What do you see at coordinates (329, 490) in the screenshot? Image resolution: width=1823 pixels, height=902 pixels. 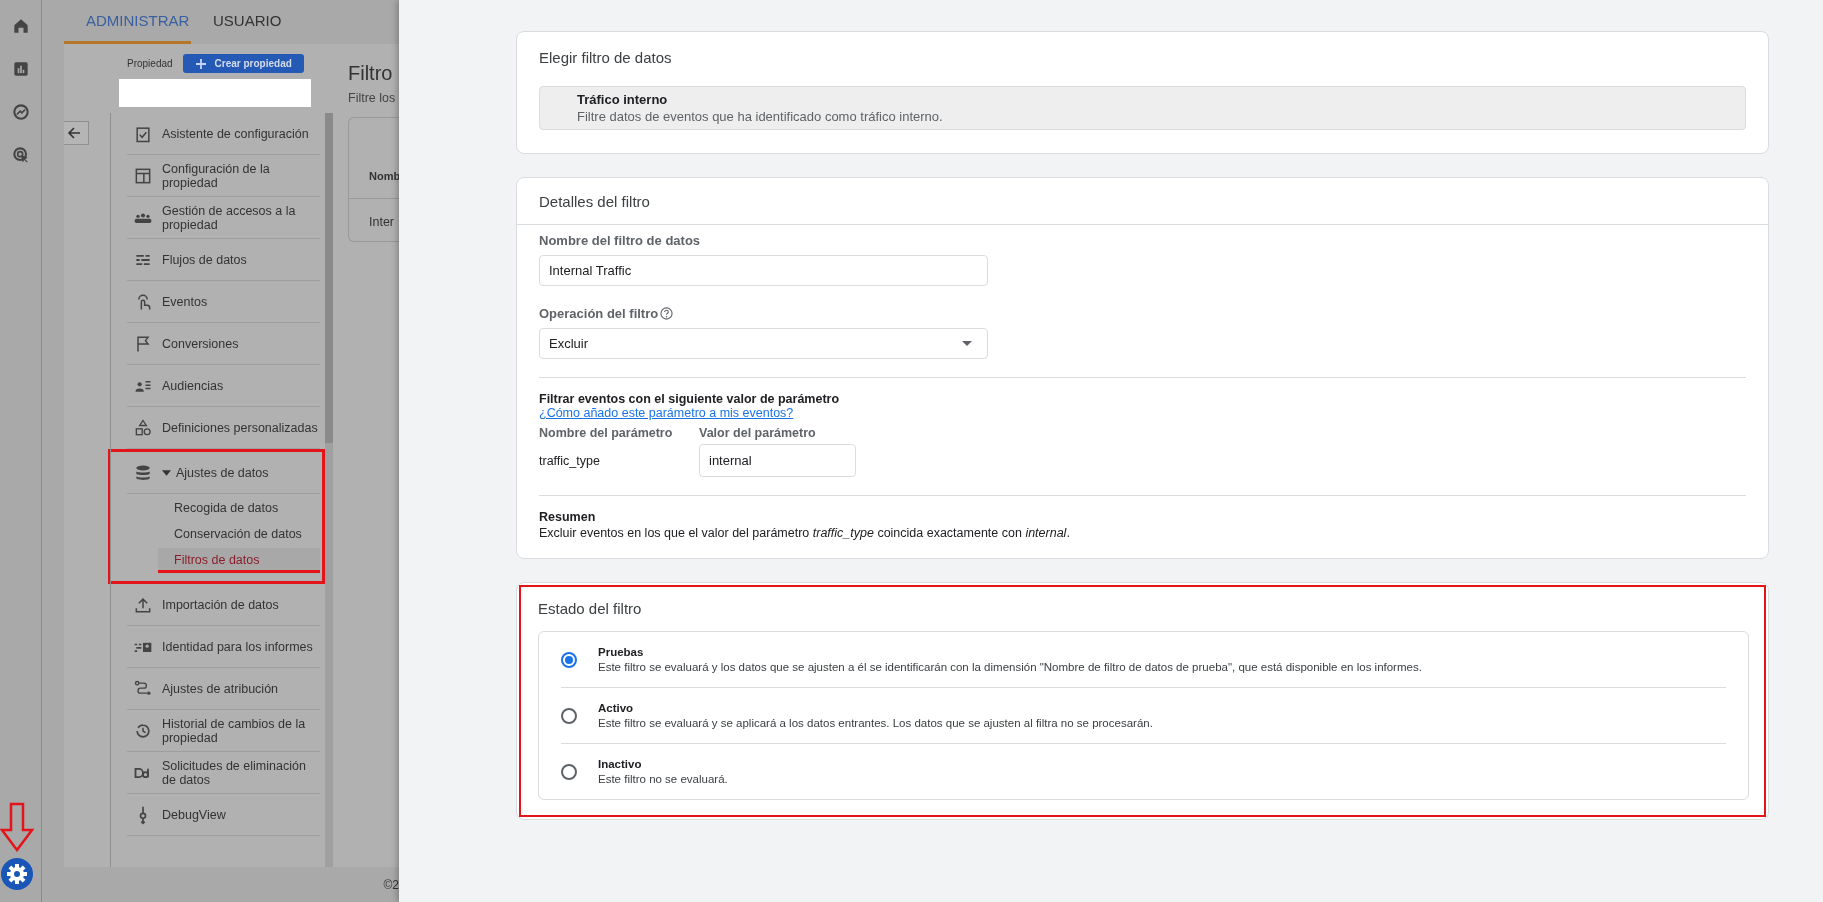 I see `scrollbar` at bounding box center [329, 490].